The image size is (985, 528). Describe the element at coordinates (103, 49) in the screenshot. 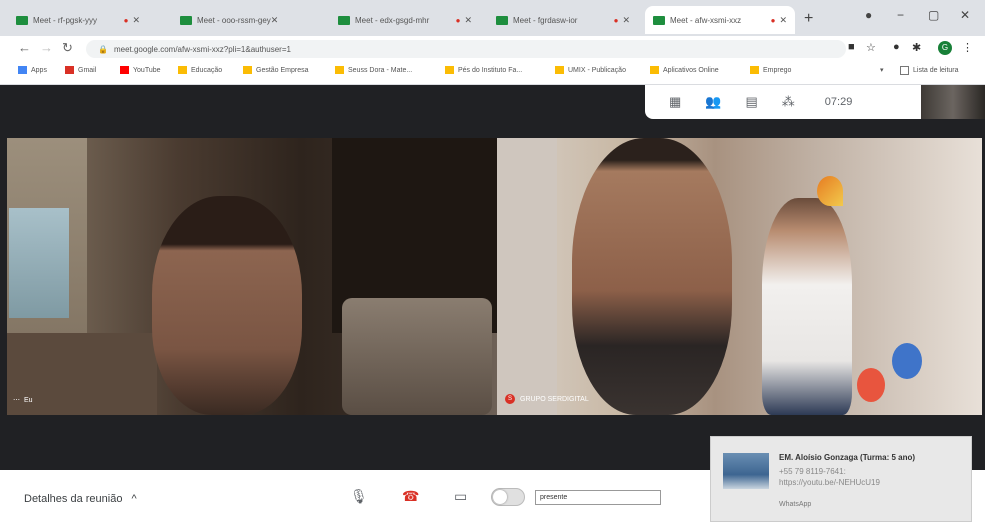

I see `lock-icon: 🔒` at that location.